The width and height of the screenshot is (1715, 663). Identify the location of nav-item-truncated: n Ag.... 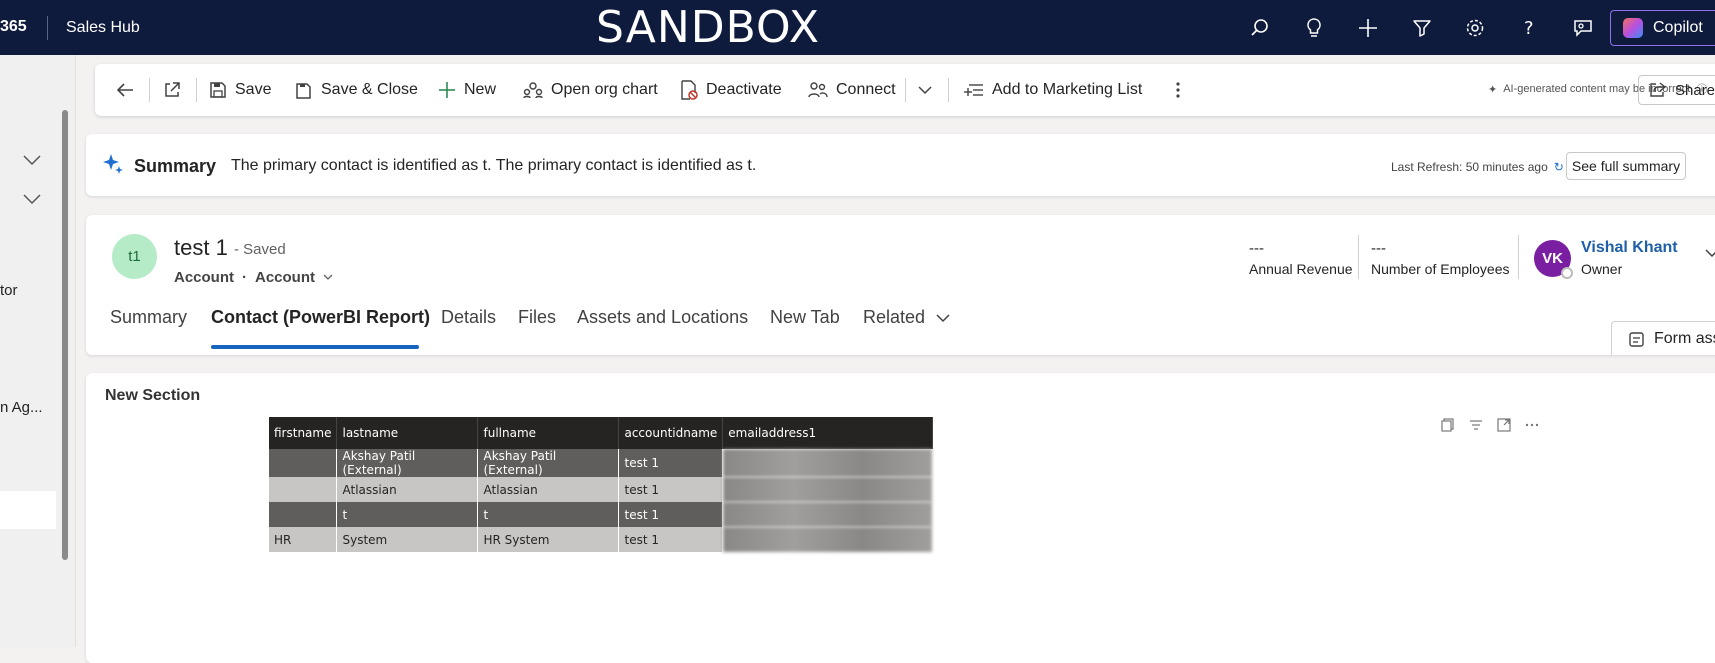
(21, 407).